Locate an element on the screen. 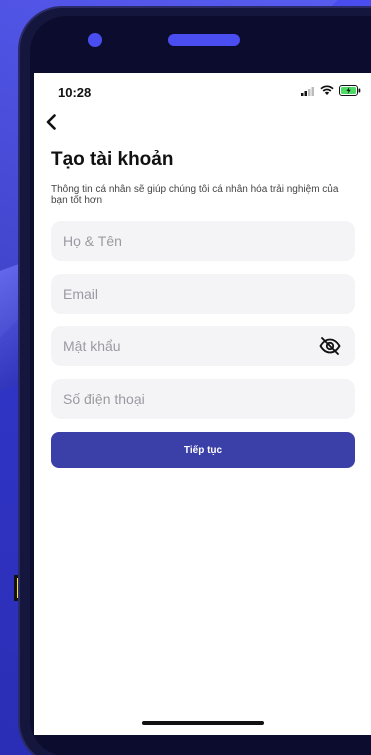 Image resolution: width=371 pixels, height=755 pixels. chevron-left-icon is located at coordinates (51, 122).